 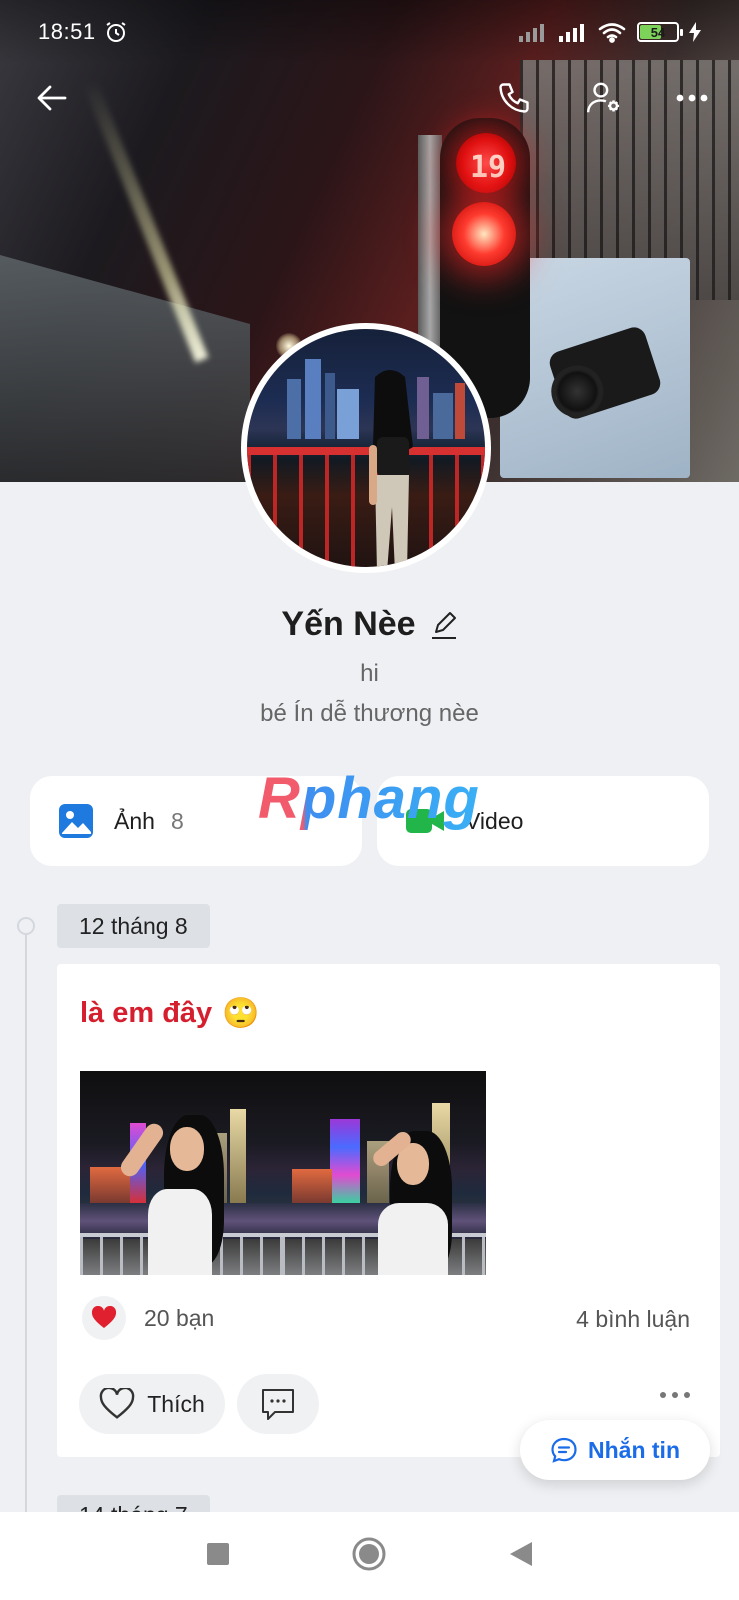 I want to click on wifi-icon, so click(x=612, y=33).